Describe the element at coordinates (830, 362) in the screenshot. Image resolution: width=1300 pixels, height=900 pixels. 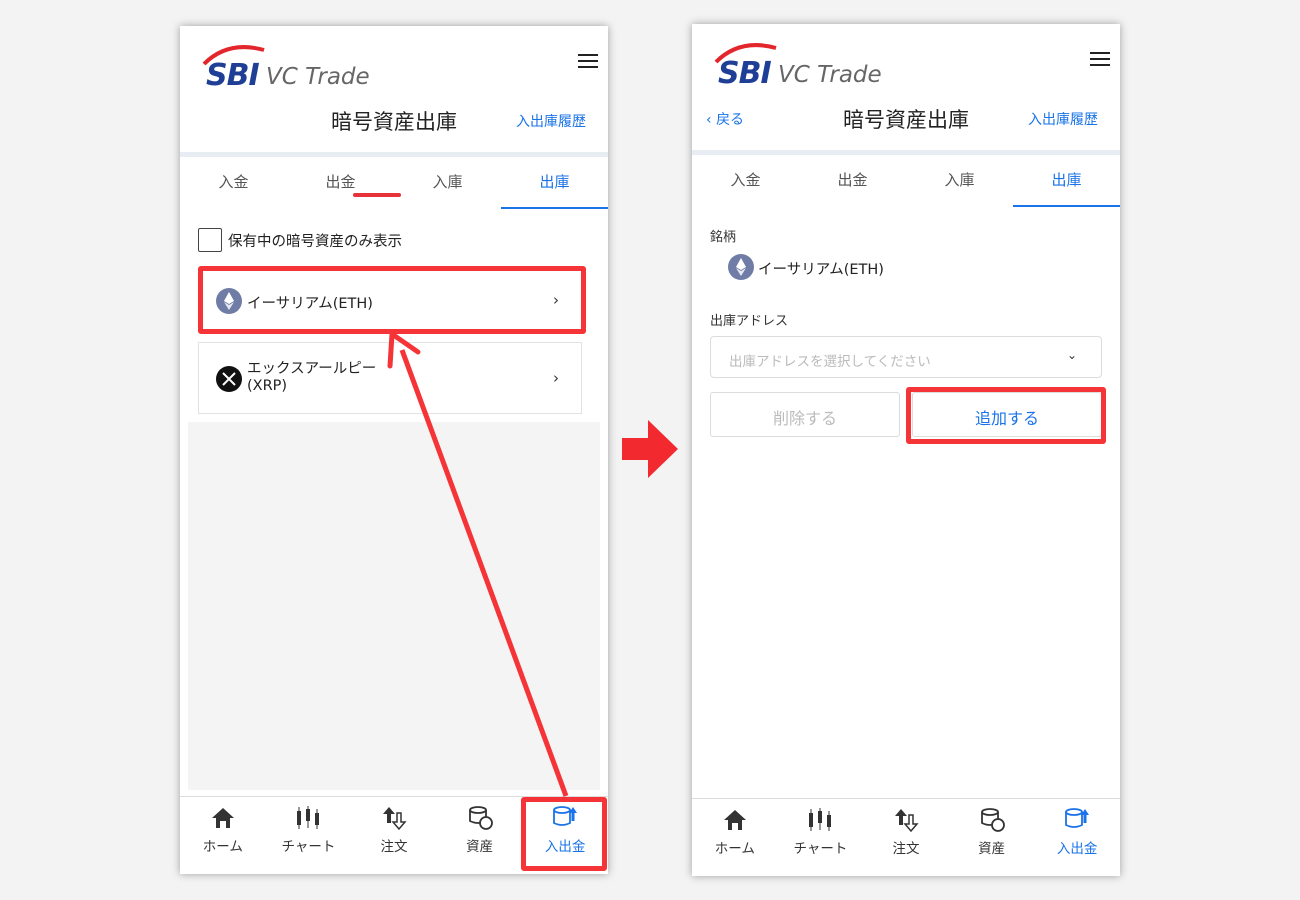
I see `address-placeholder: 出庫アドレスを選択してください` at that location.